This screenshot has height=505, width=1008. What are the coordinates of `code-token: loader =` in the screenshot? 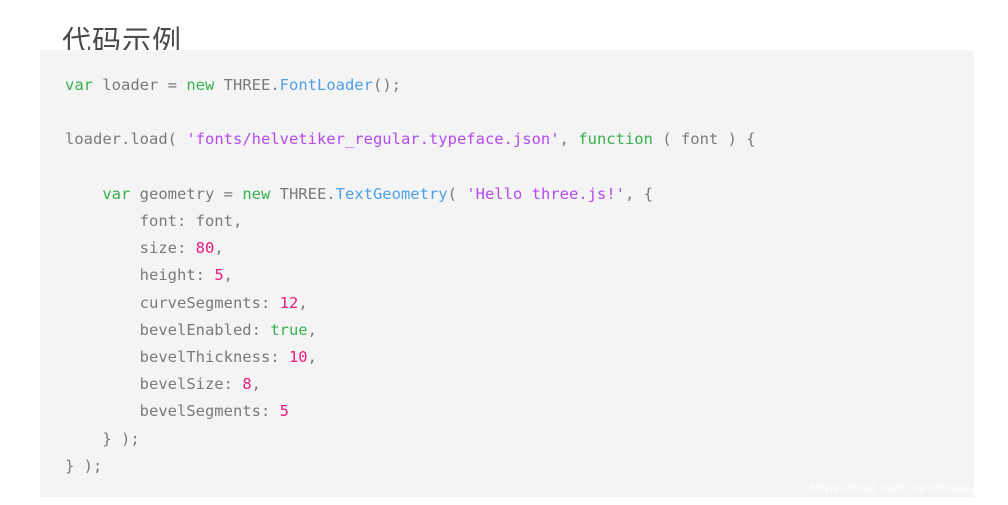 It's located at (140, 85).